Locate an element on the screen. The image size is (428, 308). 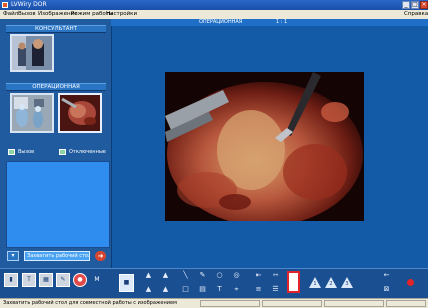
window-title: LVWiry DOR is located at coordinates (29, 4).